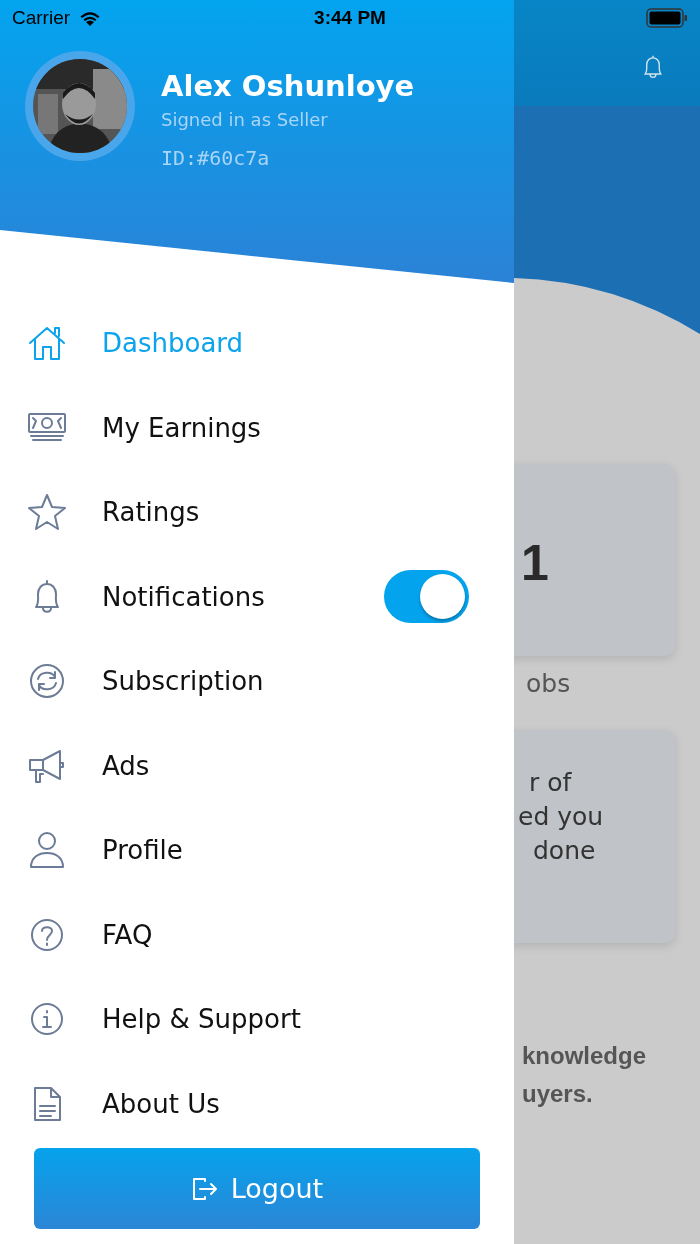  I want to click on menu-item: My Earnings, so click(257, 427).